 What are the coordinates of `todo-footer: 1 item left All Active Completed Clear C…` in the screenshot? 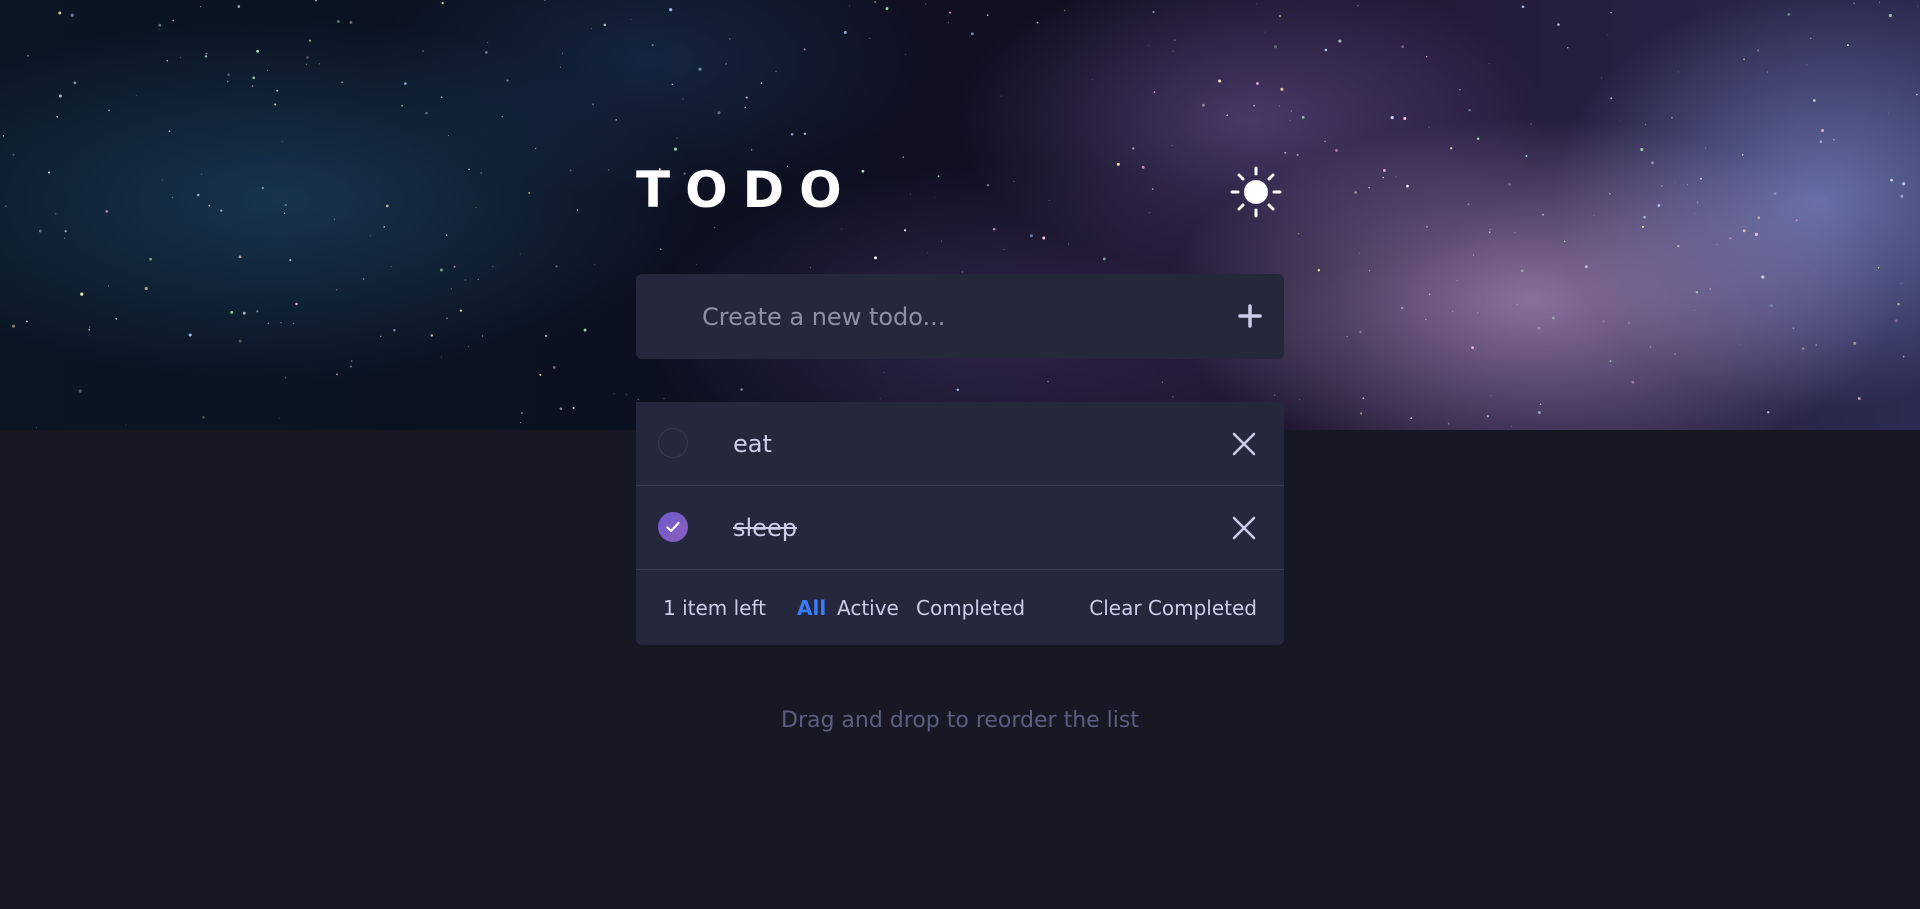 It's located at (960, 607).